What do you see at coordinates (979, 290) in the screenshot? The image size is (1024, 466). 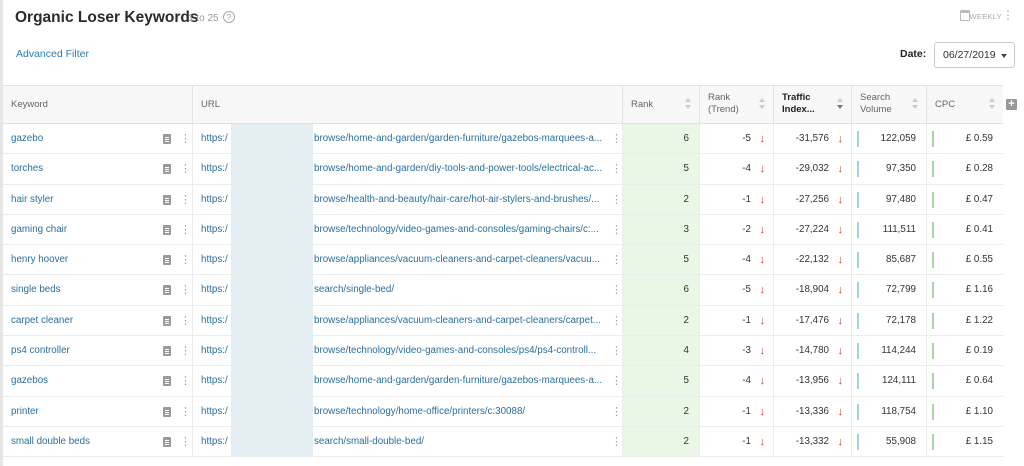 I see `cpc-value: £ 1.16` at bounding box center [979, 290].